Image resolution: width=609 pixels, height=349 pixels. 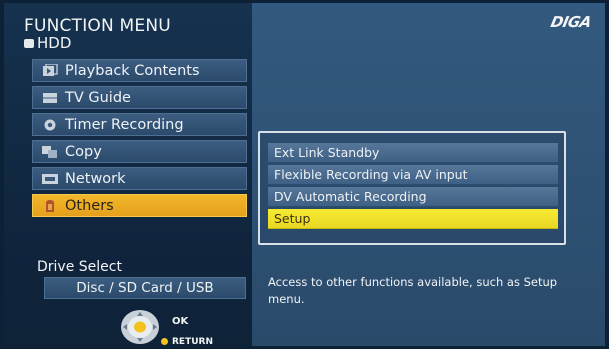 I want to click on tv-guide-icon, so click(x=50, y=98).